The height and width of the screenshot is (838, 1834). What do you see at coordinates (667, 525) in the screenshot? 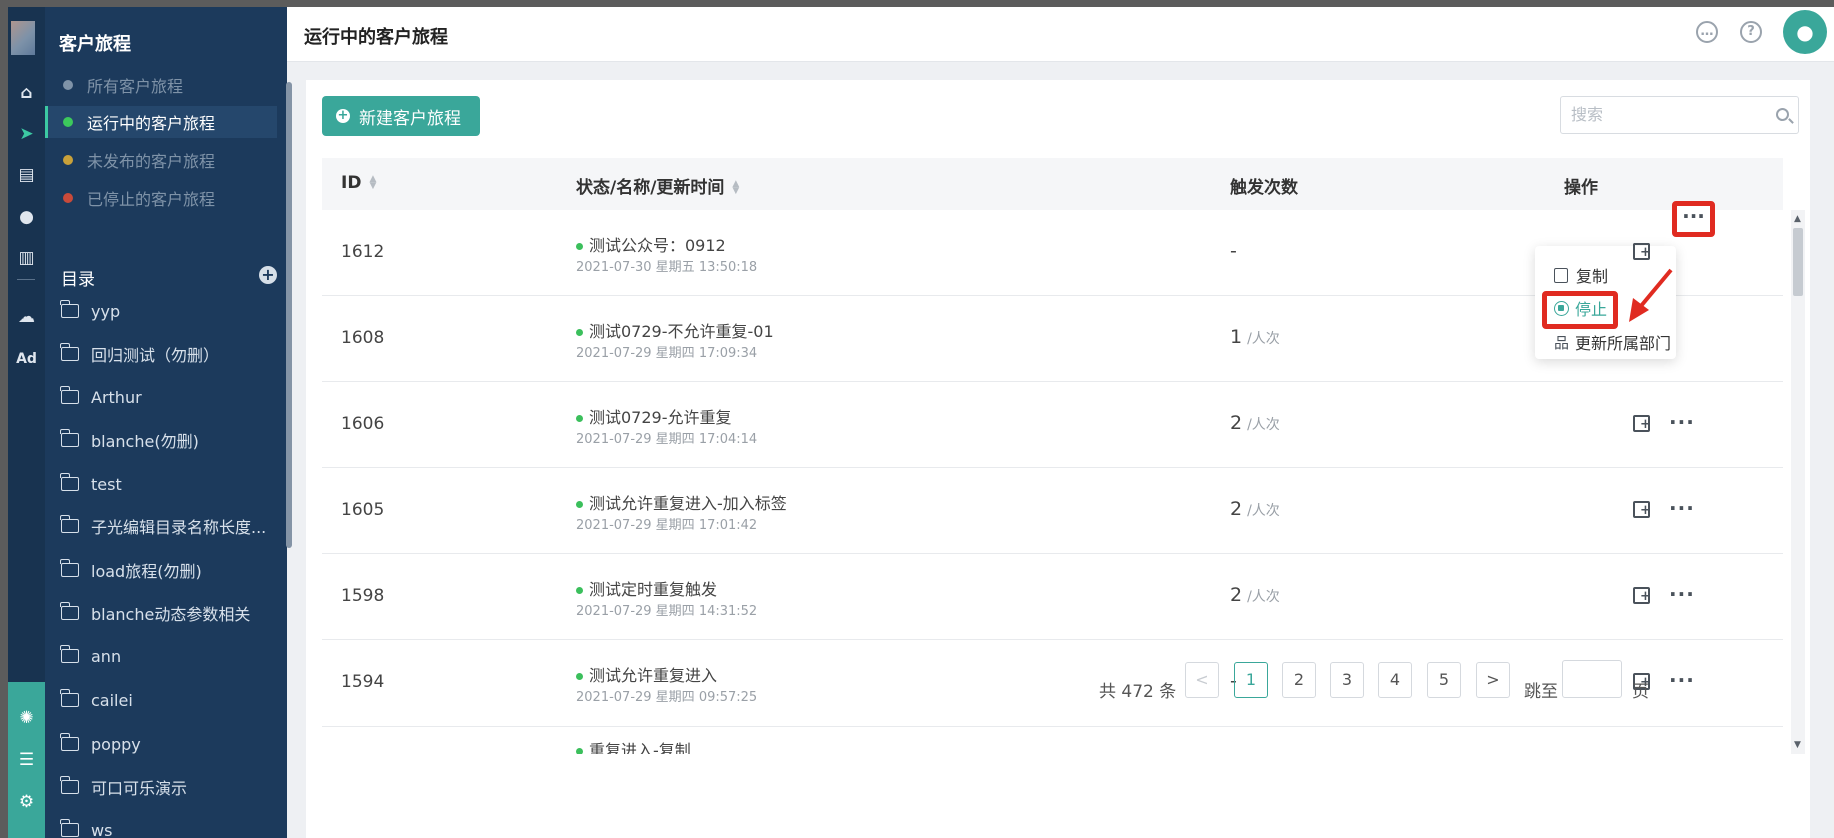
I see `updated-time: 2021-07-29 星期四 17:01:42` at bounding box center [667, 525].